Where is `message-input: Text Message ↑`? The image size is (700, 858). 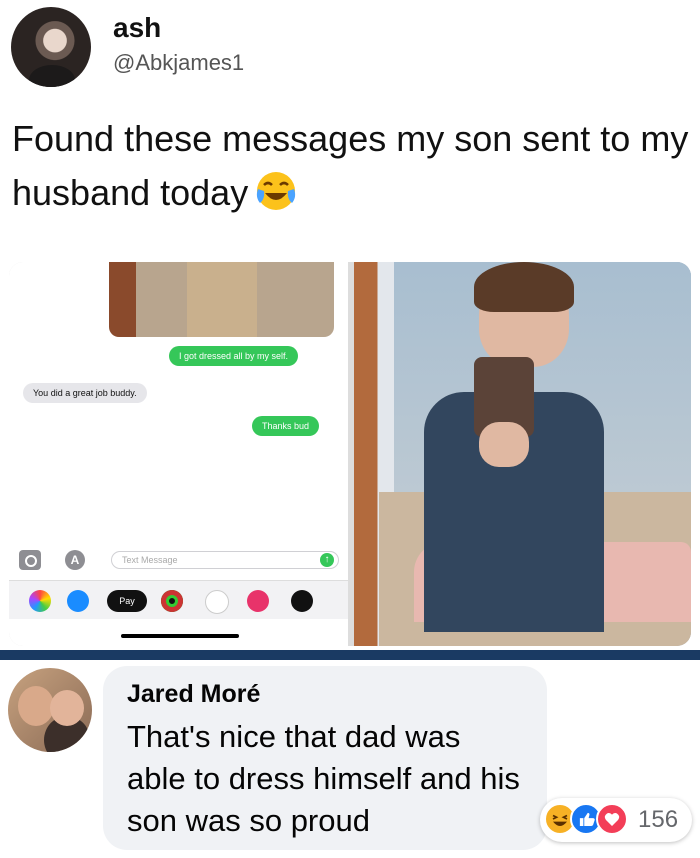 message-input: Text Message ↑ is located at coordinates (225, 560).